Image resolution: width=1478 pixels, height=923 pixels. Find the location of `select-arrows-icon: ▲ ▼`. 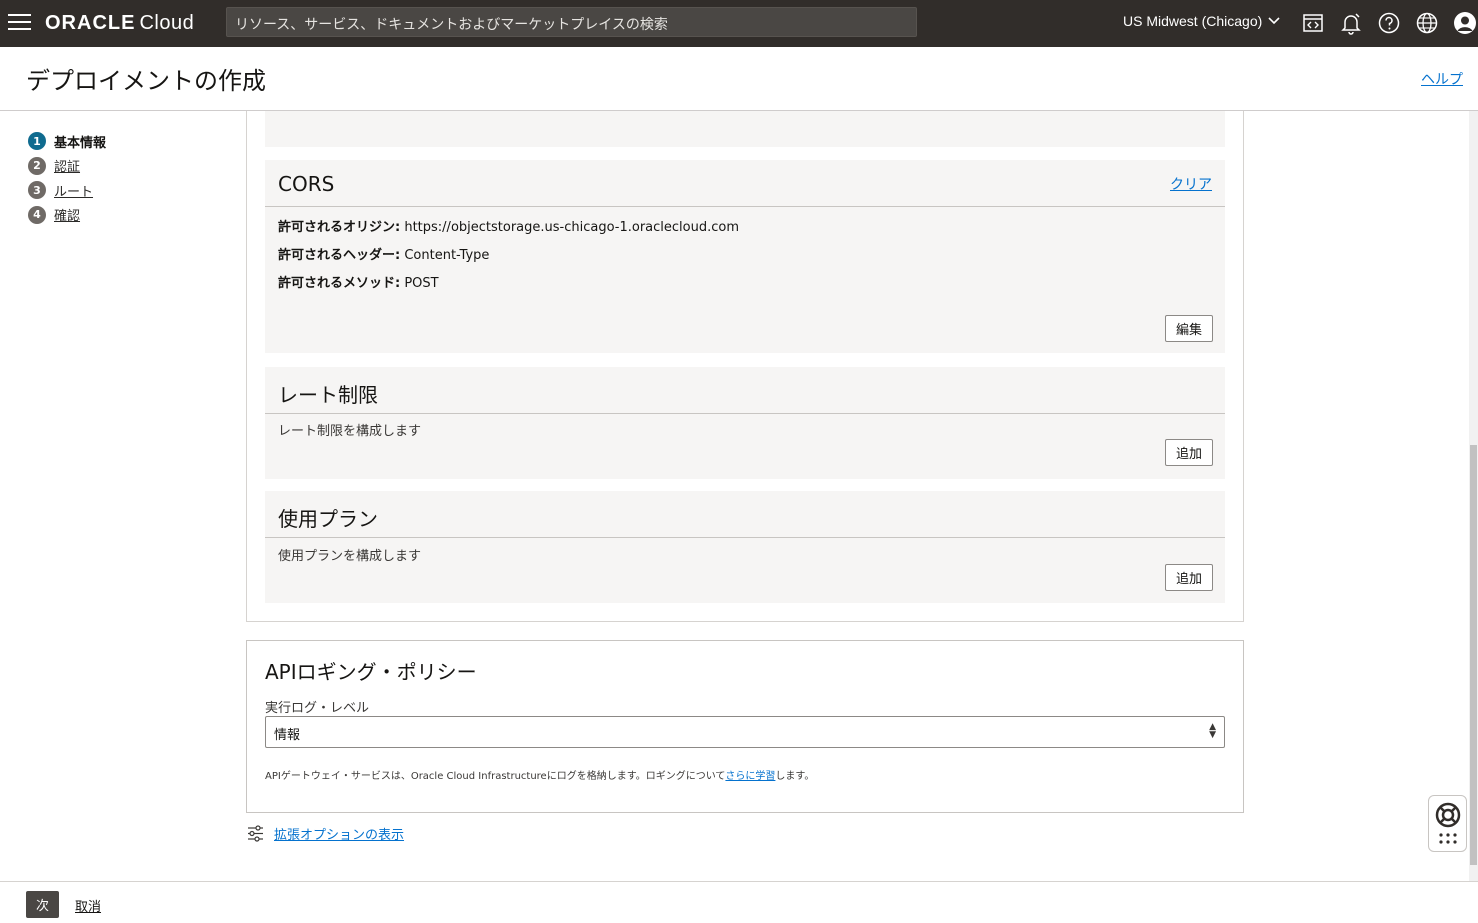

select-arrows-icon: ▲ ▼ is located at coordinates (1212, 731).